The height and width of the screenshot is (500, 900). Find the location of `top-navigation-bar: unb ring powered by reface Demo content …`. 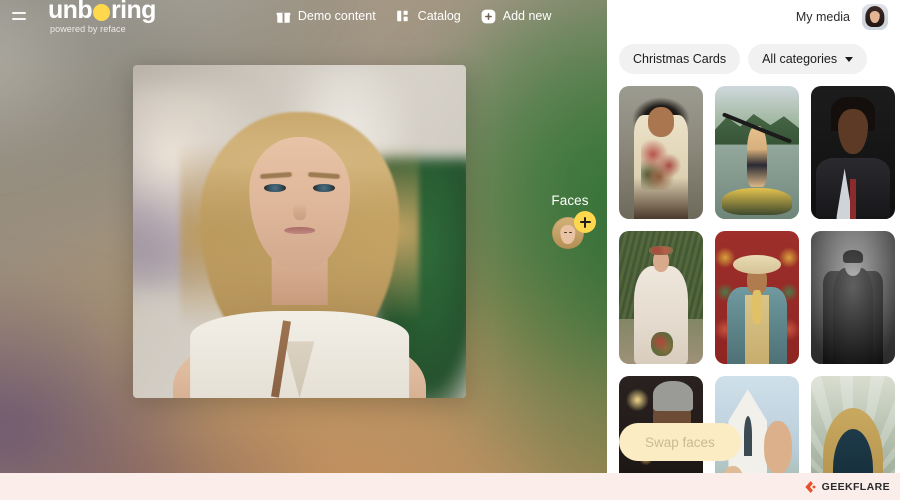

top-navigation-bar: unb ring powered by reface Demo content … is located at coordinates (303, 17).